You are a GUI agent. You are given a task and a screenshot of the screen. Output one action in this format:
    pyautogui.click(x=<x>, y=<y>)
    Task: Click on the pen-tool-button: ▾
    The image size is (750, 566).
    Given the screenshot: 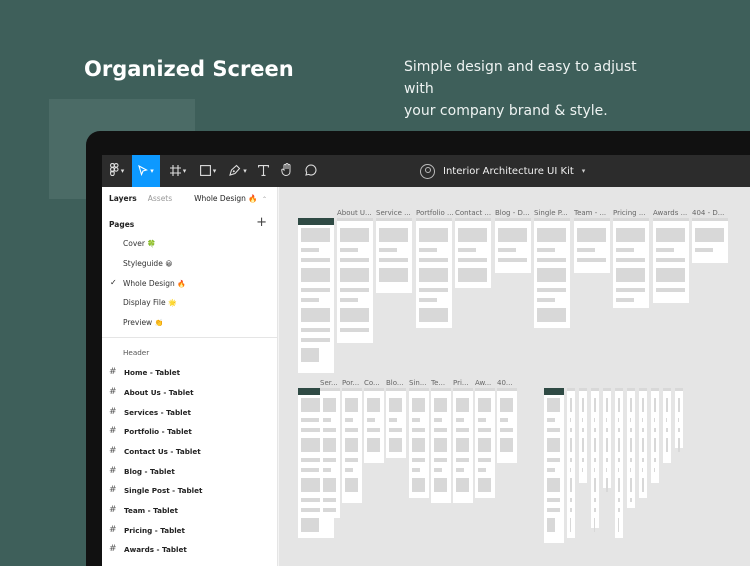 What is the action you would take?
    pyautogui.click(x=238, y=171)
    